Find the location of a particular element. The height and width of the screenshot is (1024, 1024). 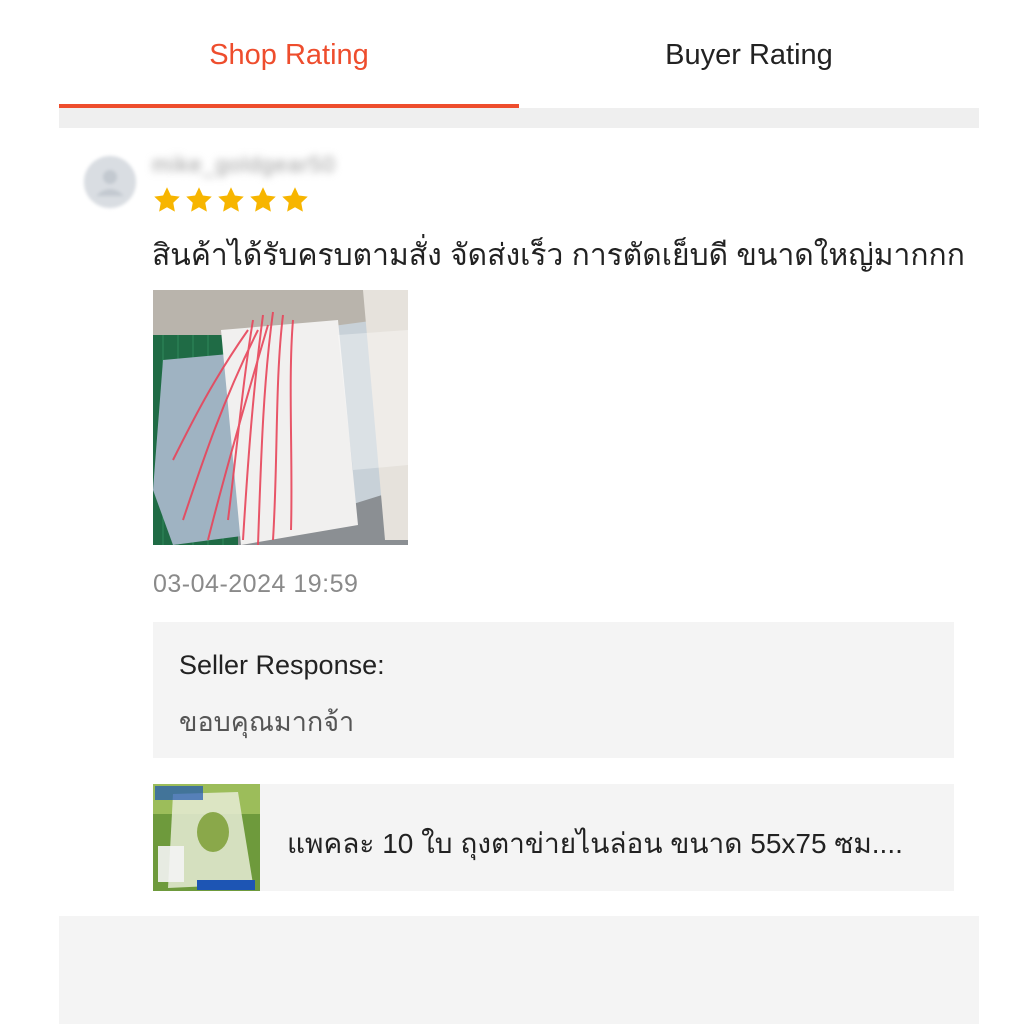

next-item-placeholder is located at coordinates (519, 970).